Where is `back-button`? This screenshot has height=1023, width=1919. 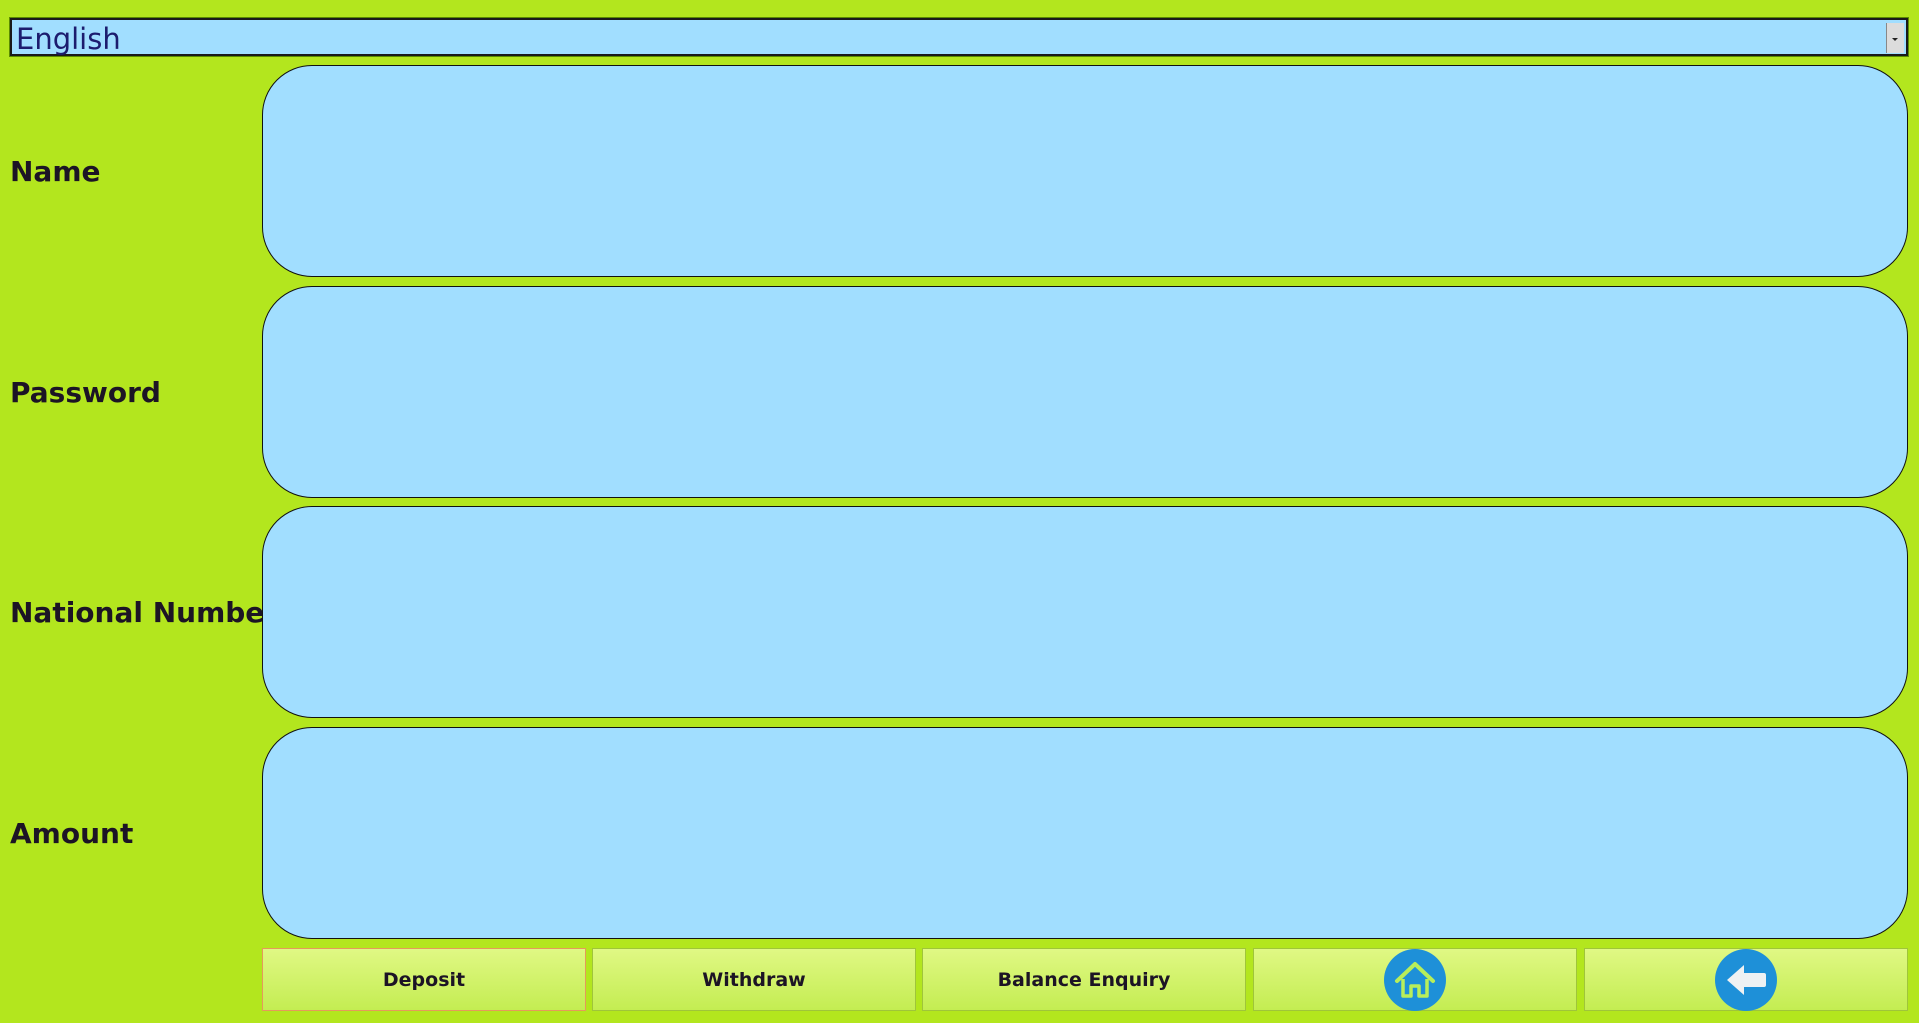
back-button is located at coordinates (1746, 979).